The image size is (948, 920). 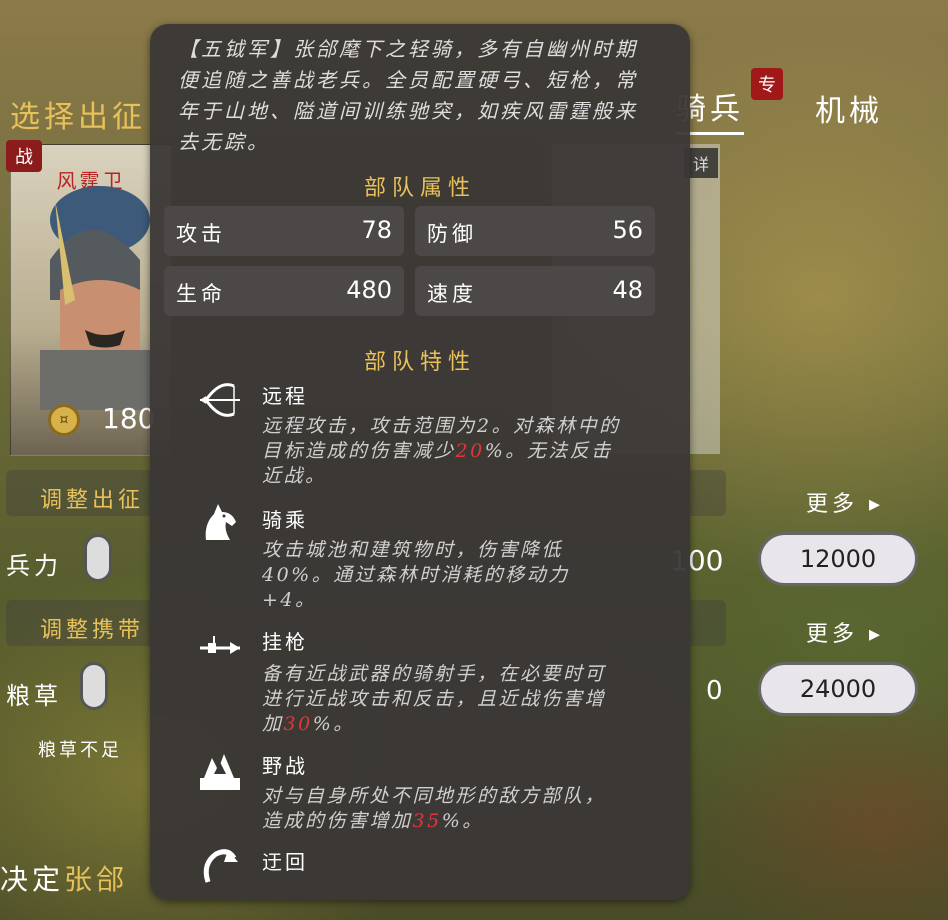 I want to click on food-max-value: 0, so click(x=714, y=691).